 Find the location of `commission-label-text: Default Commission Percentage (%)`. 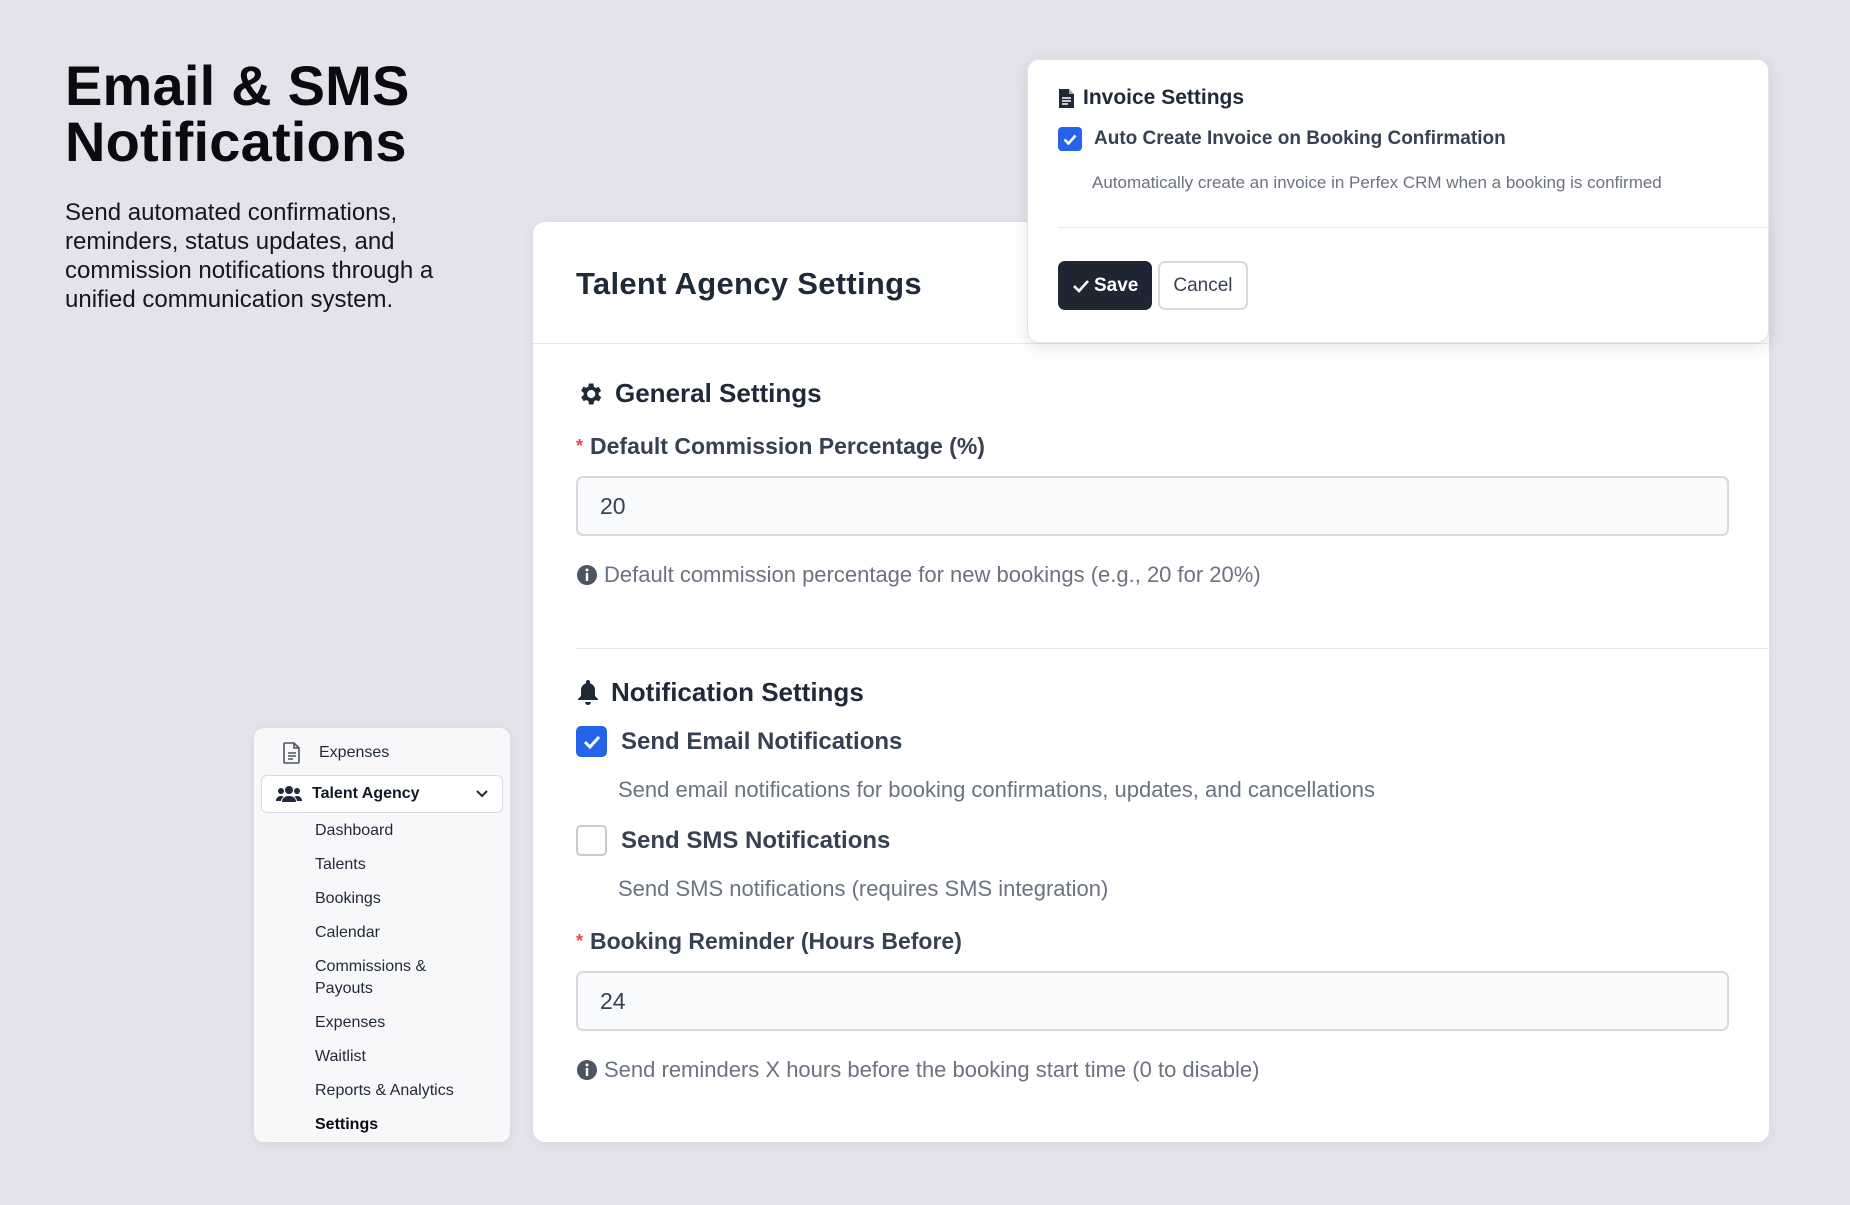

commission-label-text: Default Commission Percentage (%) is located at coordinates (787, 446).